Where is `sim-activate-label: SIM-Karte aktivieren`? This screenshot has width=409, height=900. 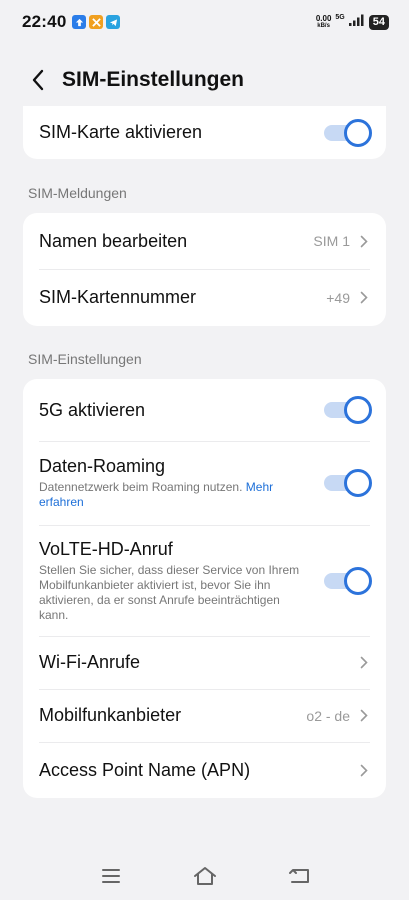
sim-activate-label: SIM-Karte aktivieren is located at coordinates (121, 132).